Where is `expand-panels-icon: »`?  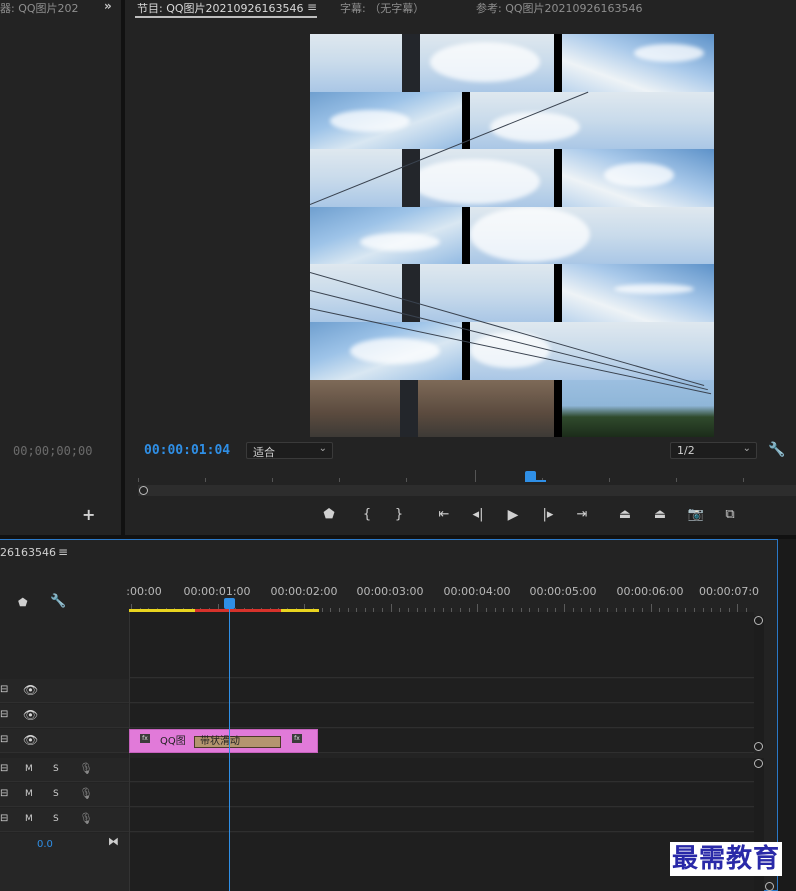 expand-panels-icon: » is located at coordinates (108, 6).